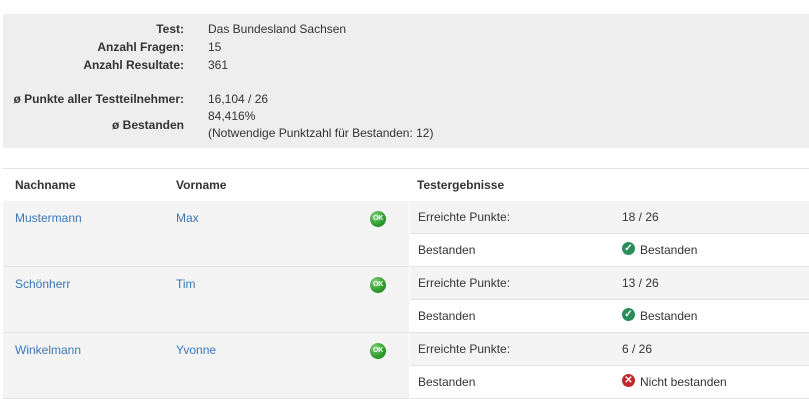  I want to click on lastname-link: Winkelmann, so click(48, 350).